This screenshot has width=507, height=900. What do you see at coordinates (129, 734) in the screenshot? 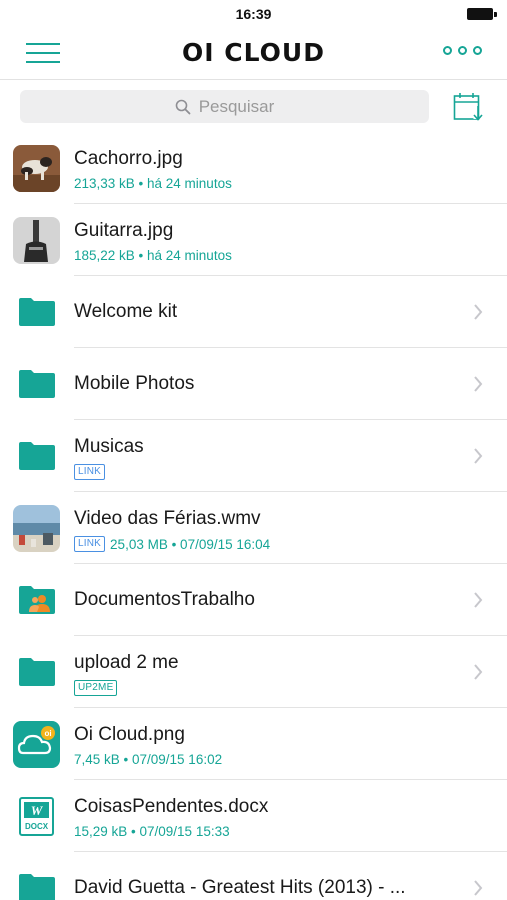
I see `file-name: Oi Cloud.png` at bounding box center [129, 734].